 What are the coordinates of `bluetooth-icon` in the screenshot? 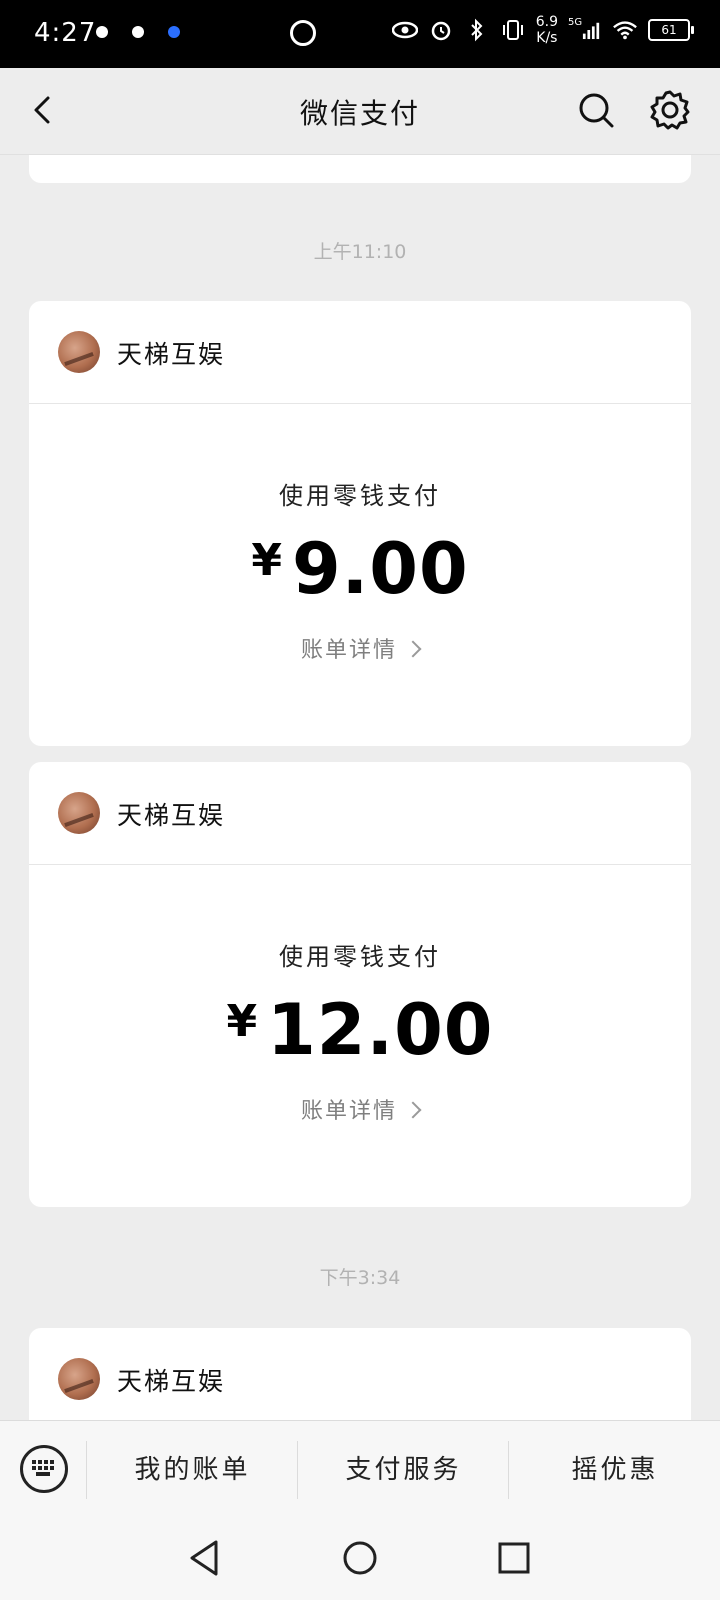 It's located at (477, 30).